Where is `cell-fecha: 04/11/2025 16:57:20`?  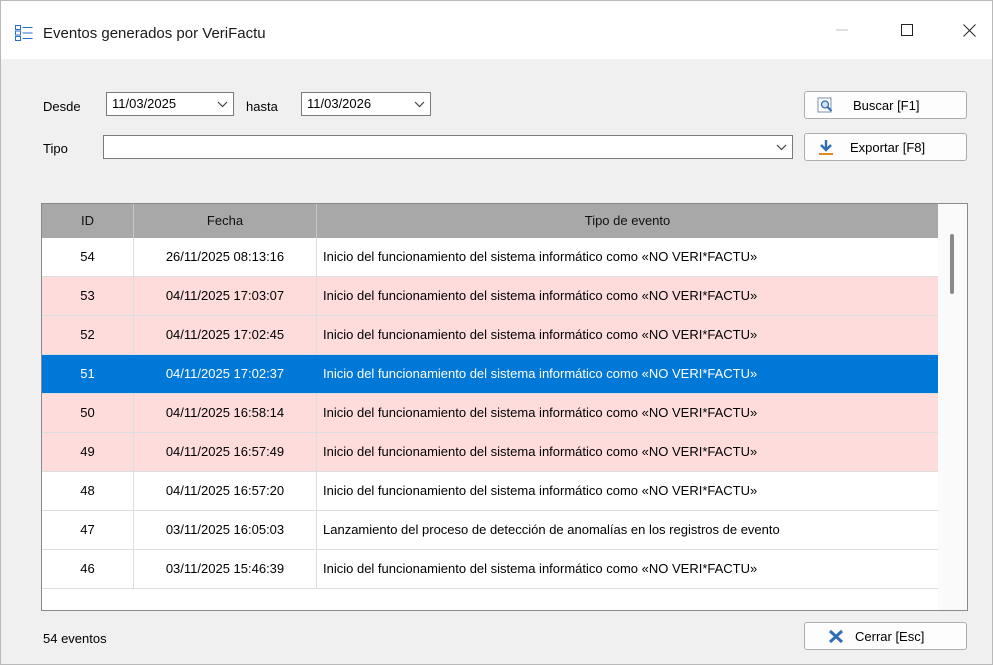
cell-fecha: 04/11/2025 16:57:20 is located at coordinates (225, 491).